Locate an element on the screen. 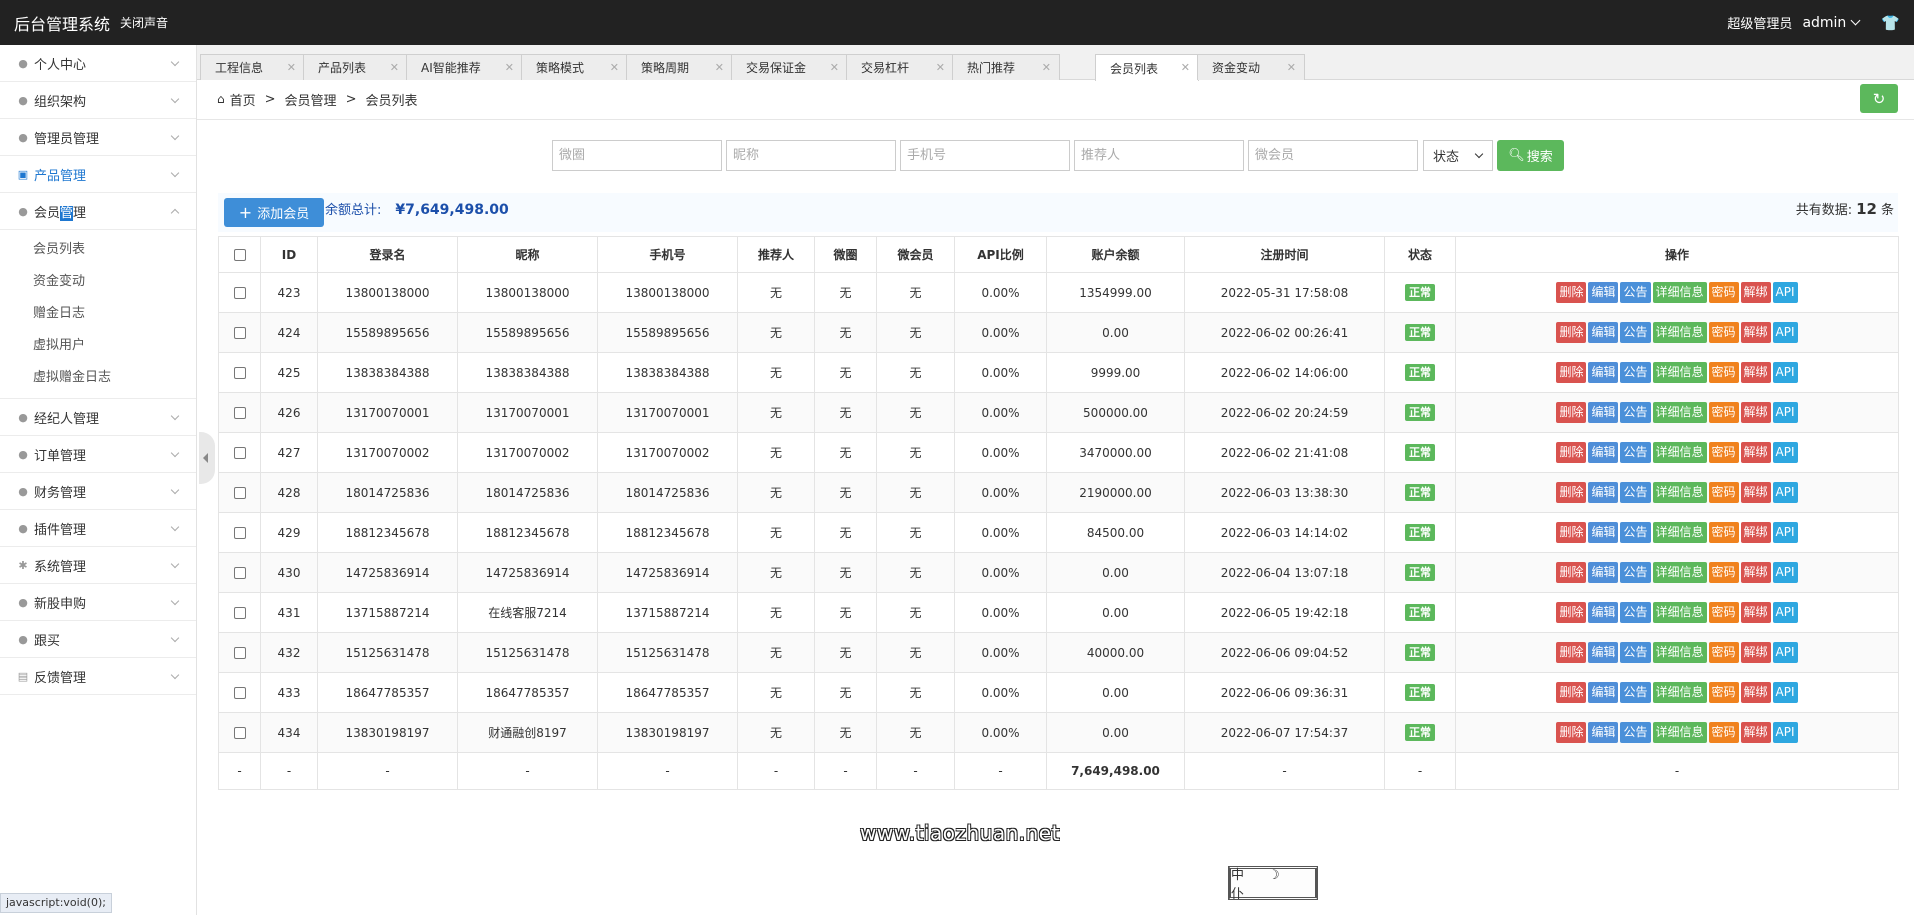  tab-trade-leverage: 交易杠杆 ✕ is located at coordinates (900, 67).